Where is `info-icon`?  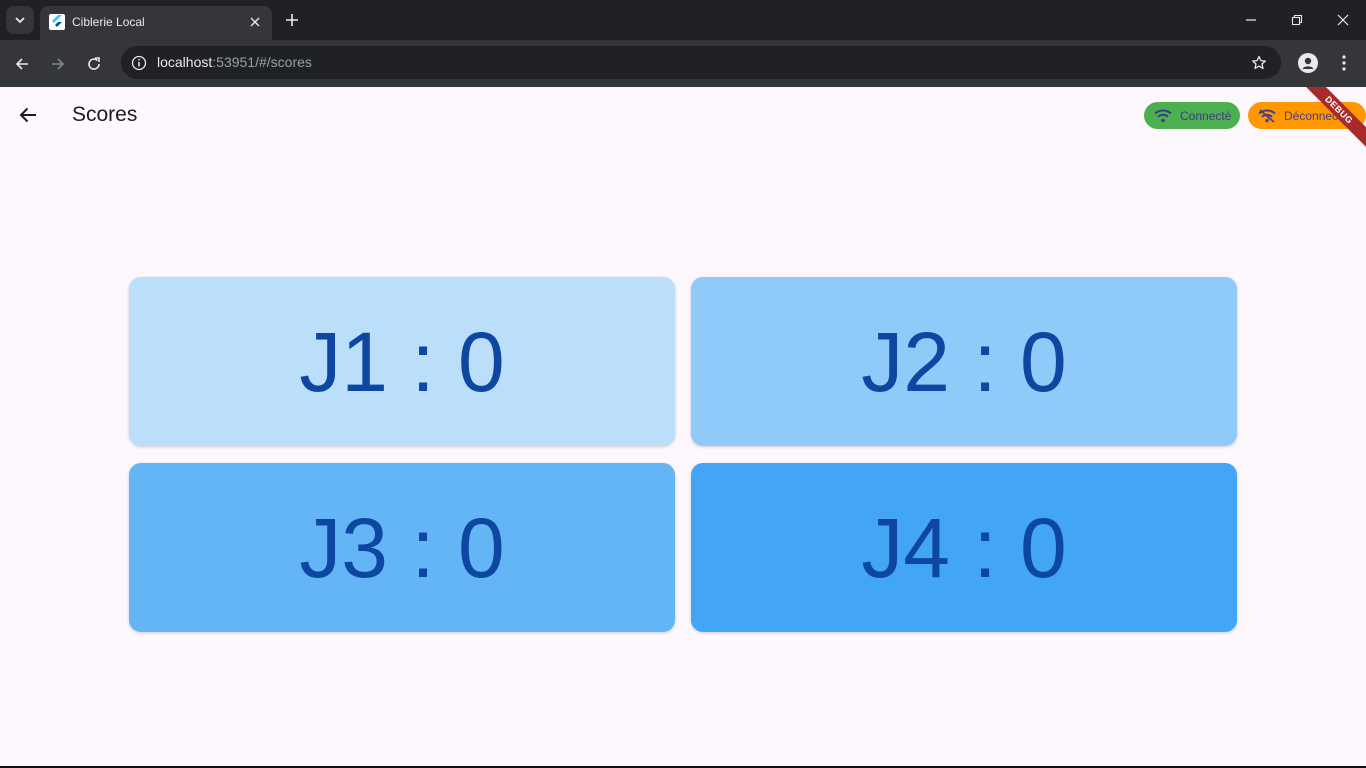 info-icon is located at coordinates (138, 62).